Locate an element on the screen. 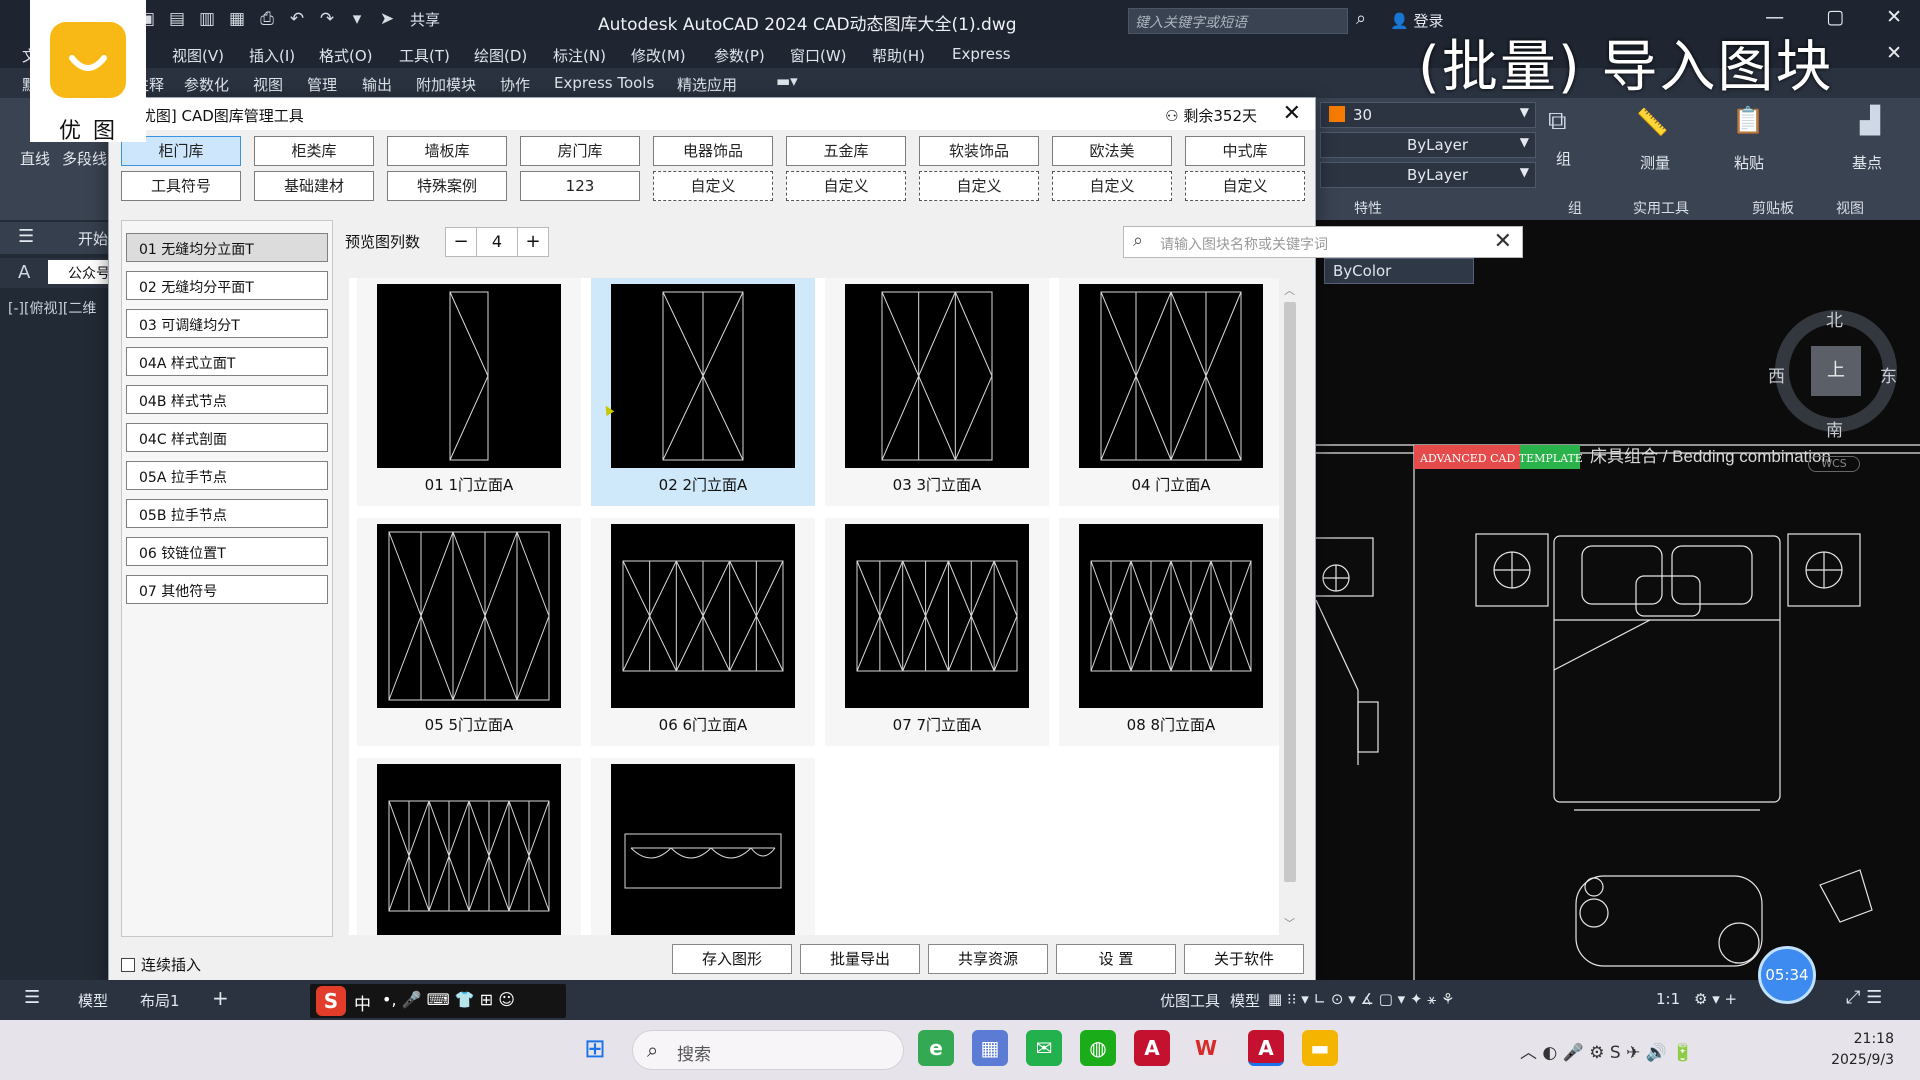 This screenshot has height=1080, width=1920. viewport-label: [-][俯视][二维 is located at coordinates (52, 308).